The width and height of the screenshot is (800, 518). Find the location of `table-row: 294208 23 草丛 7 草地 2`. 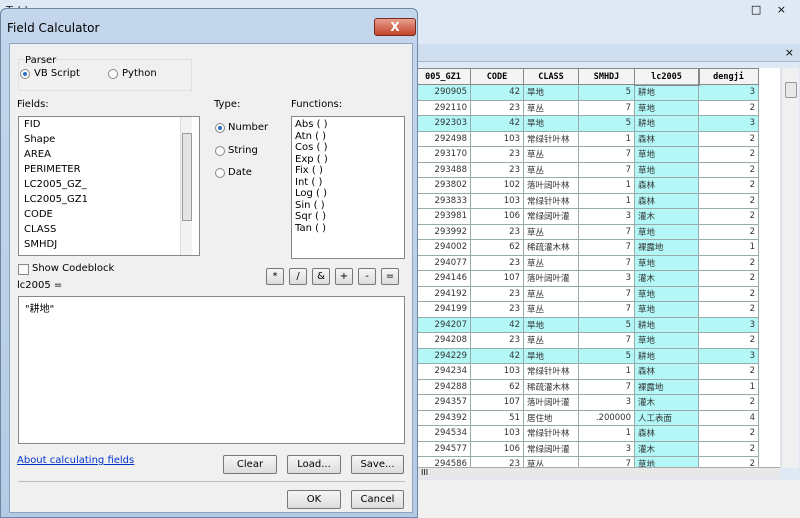

table-row: 294208 23 草丛 7 草地 2 is located at coordinates (587, 340).